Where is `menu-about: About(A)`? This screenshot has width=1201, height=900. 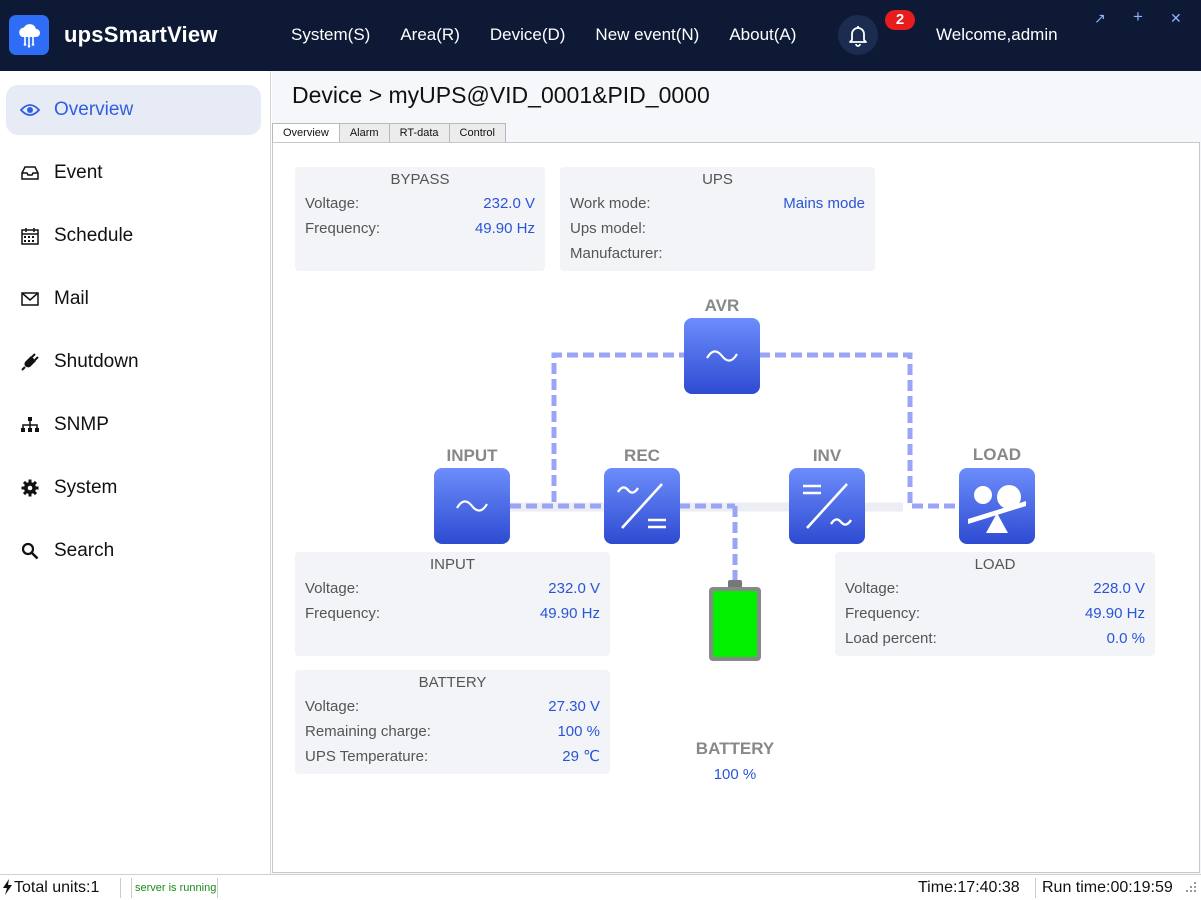 menu-about: About(A) is located at coordinates (762, 35).